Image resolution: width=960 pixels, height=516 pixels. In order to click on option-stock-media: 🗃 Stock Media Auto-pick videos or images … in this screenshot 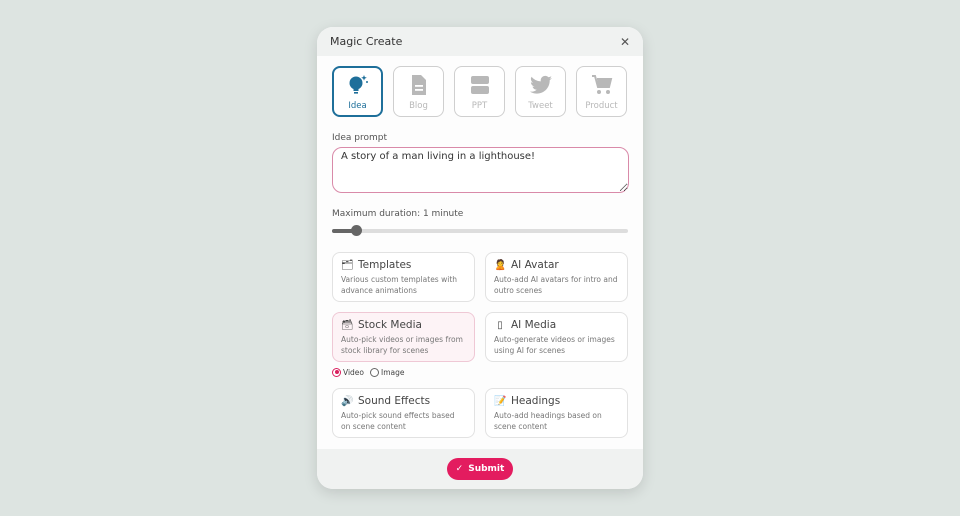, I will do `click(403, 337)`.